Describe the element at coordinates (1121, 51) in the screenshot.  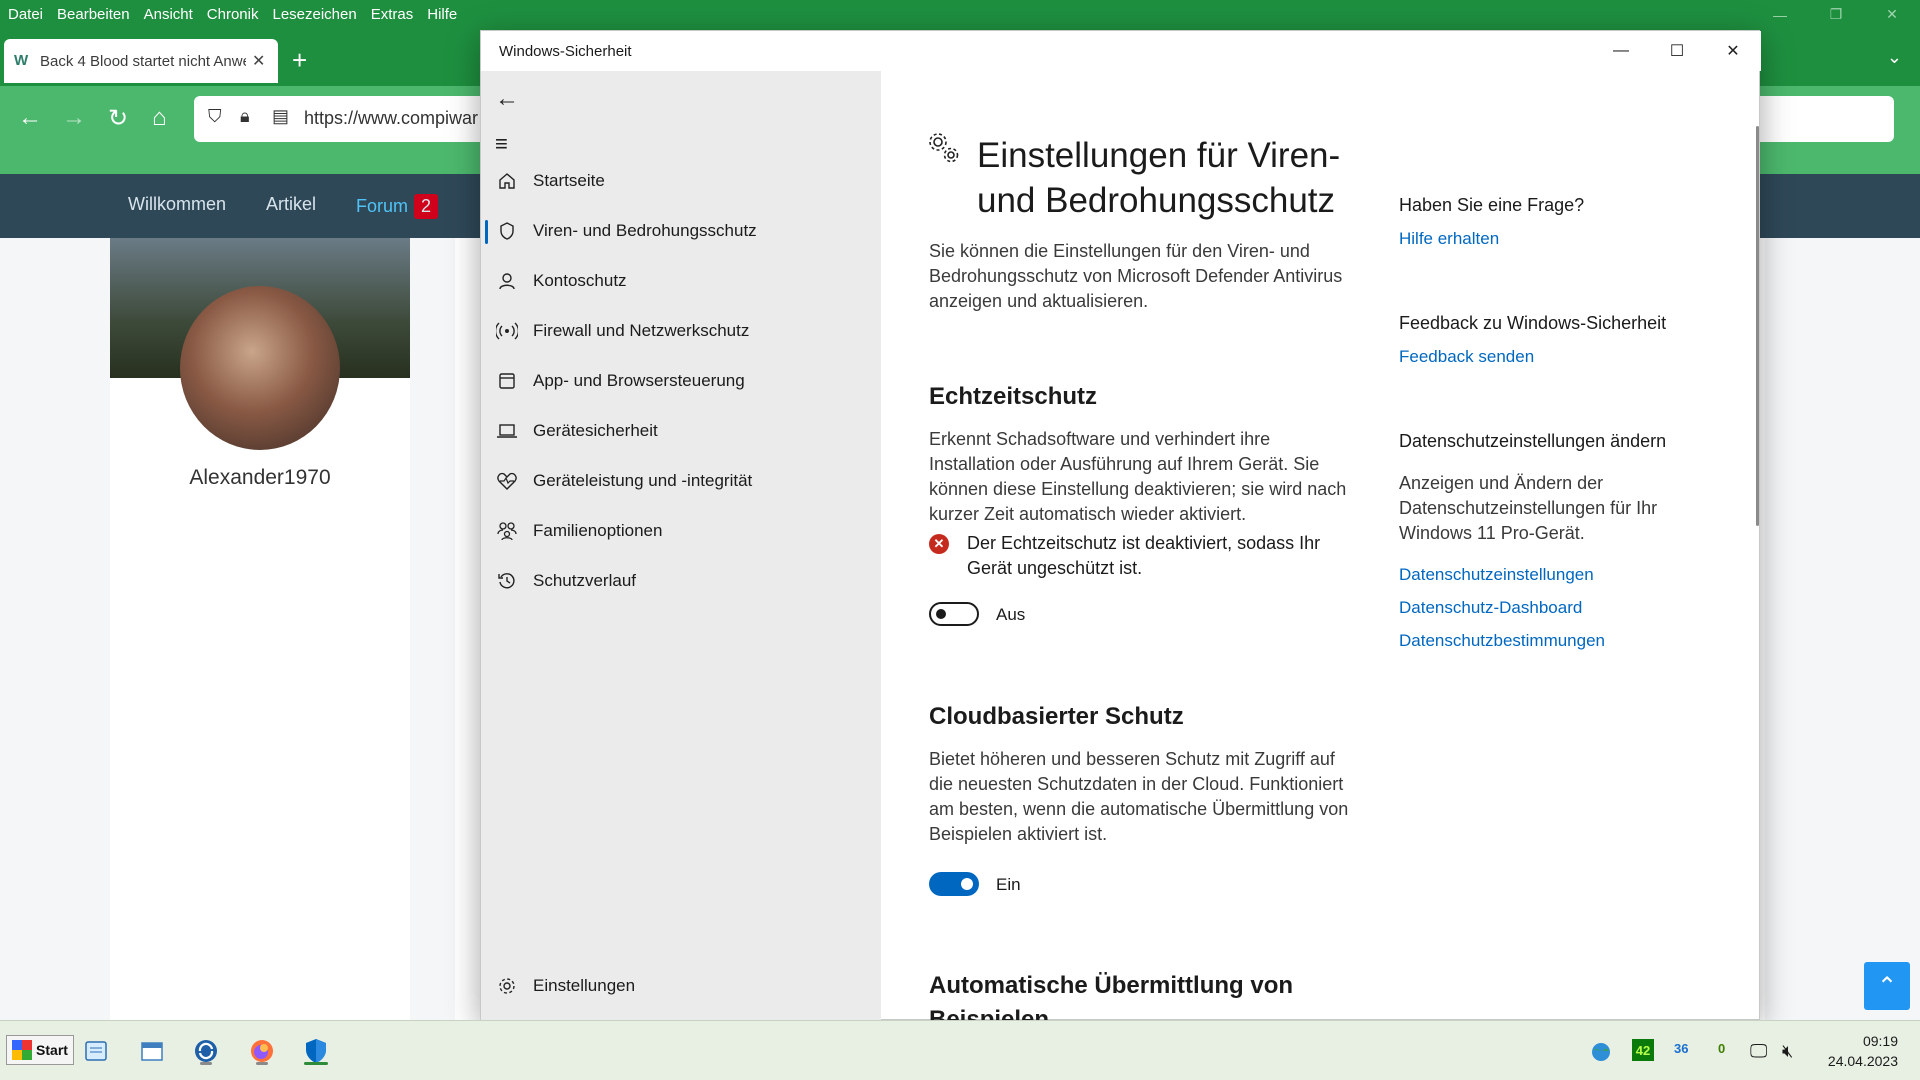
I see `dialog-titlebar: Windows-Sicherheit — ☐ ✕` at that location.